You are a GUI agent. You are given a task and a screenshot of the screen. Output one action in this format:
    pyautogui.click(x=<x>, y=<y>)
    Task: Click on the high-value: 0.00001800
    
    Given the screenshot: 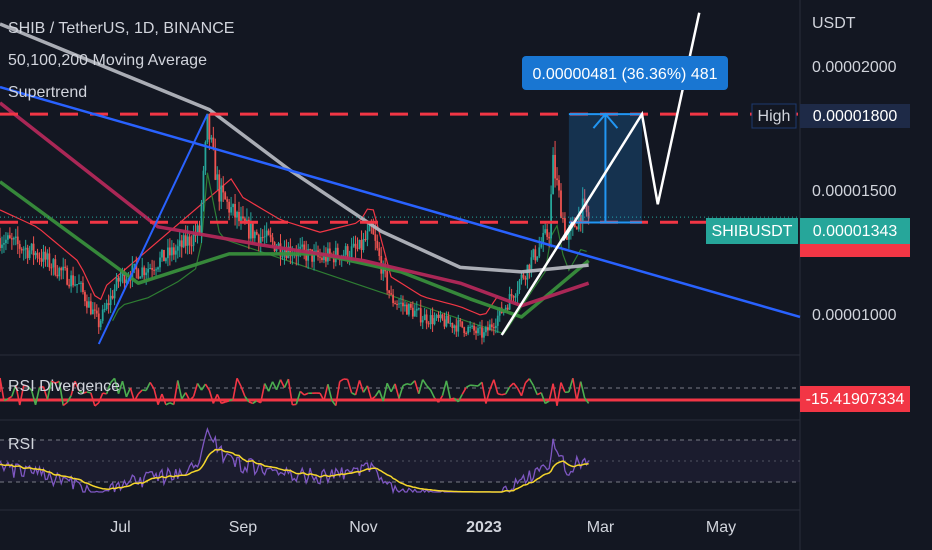 What is the action you would take?
    pyautogui.click(x=855, y=116)
    